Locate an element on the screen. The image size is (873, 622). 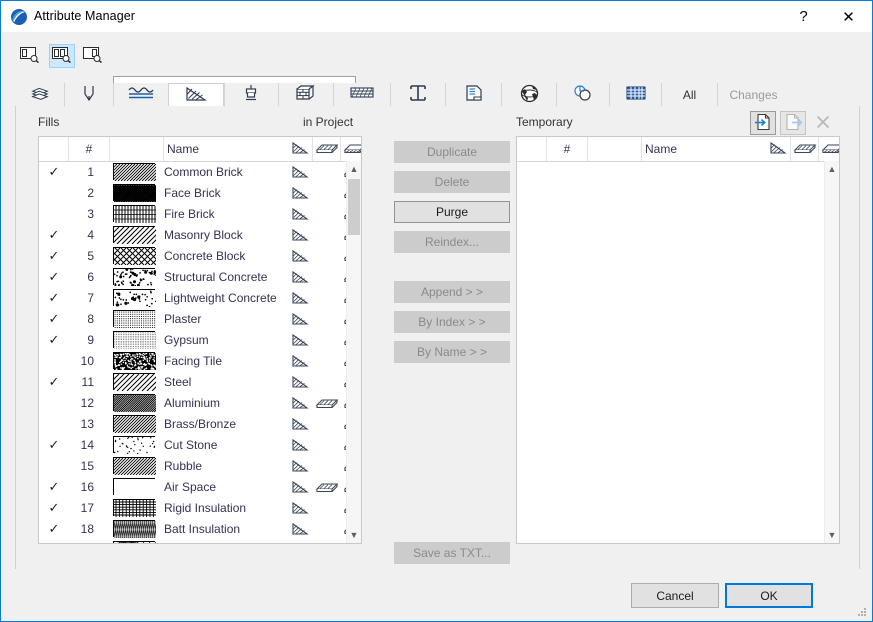
table-row: ✓ 18 Batt Insulation is located at coordinates (193, 528).